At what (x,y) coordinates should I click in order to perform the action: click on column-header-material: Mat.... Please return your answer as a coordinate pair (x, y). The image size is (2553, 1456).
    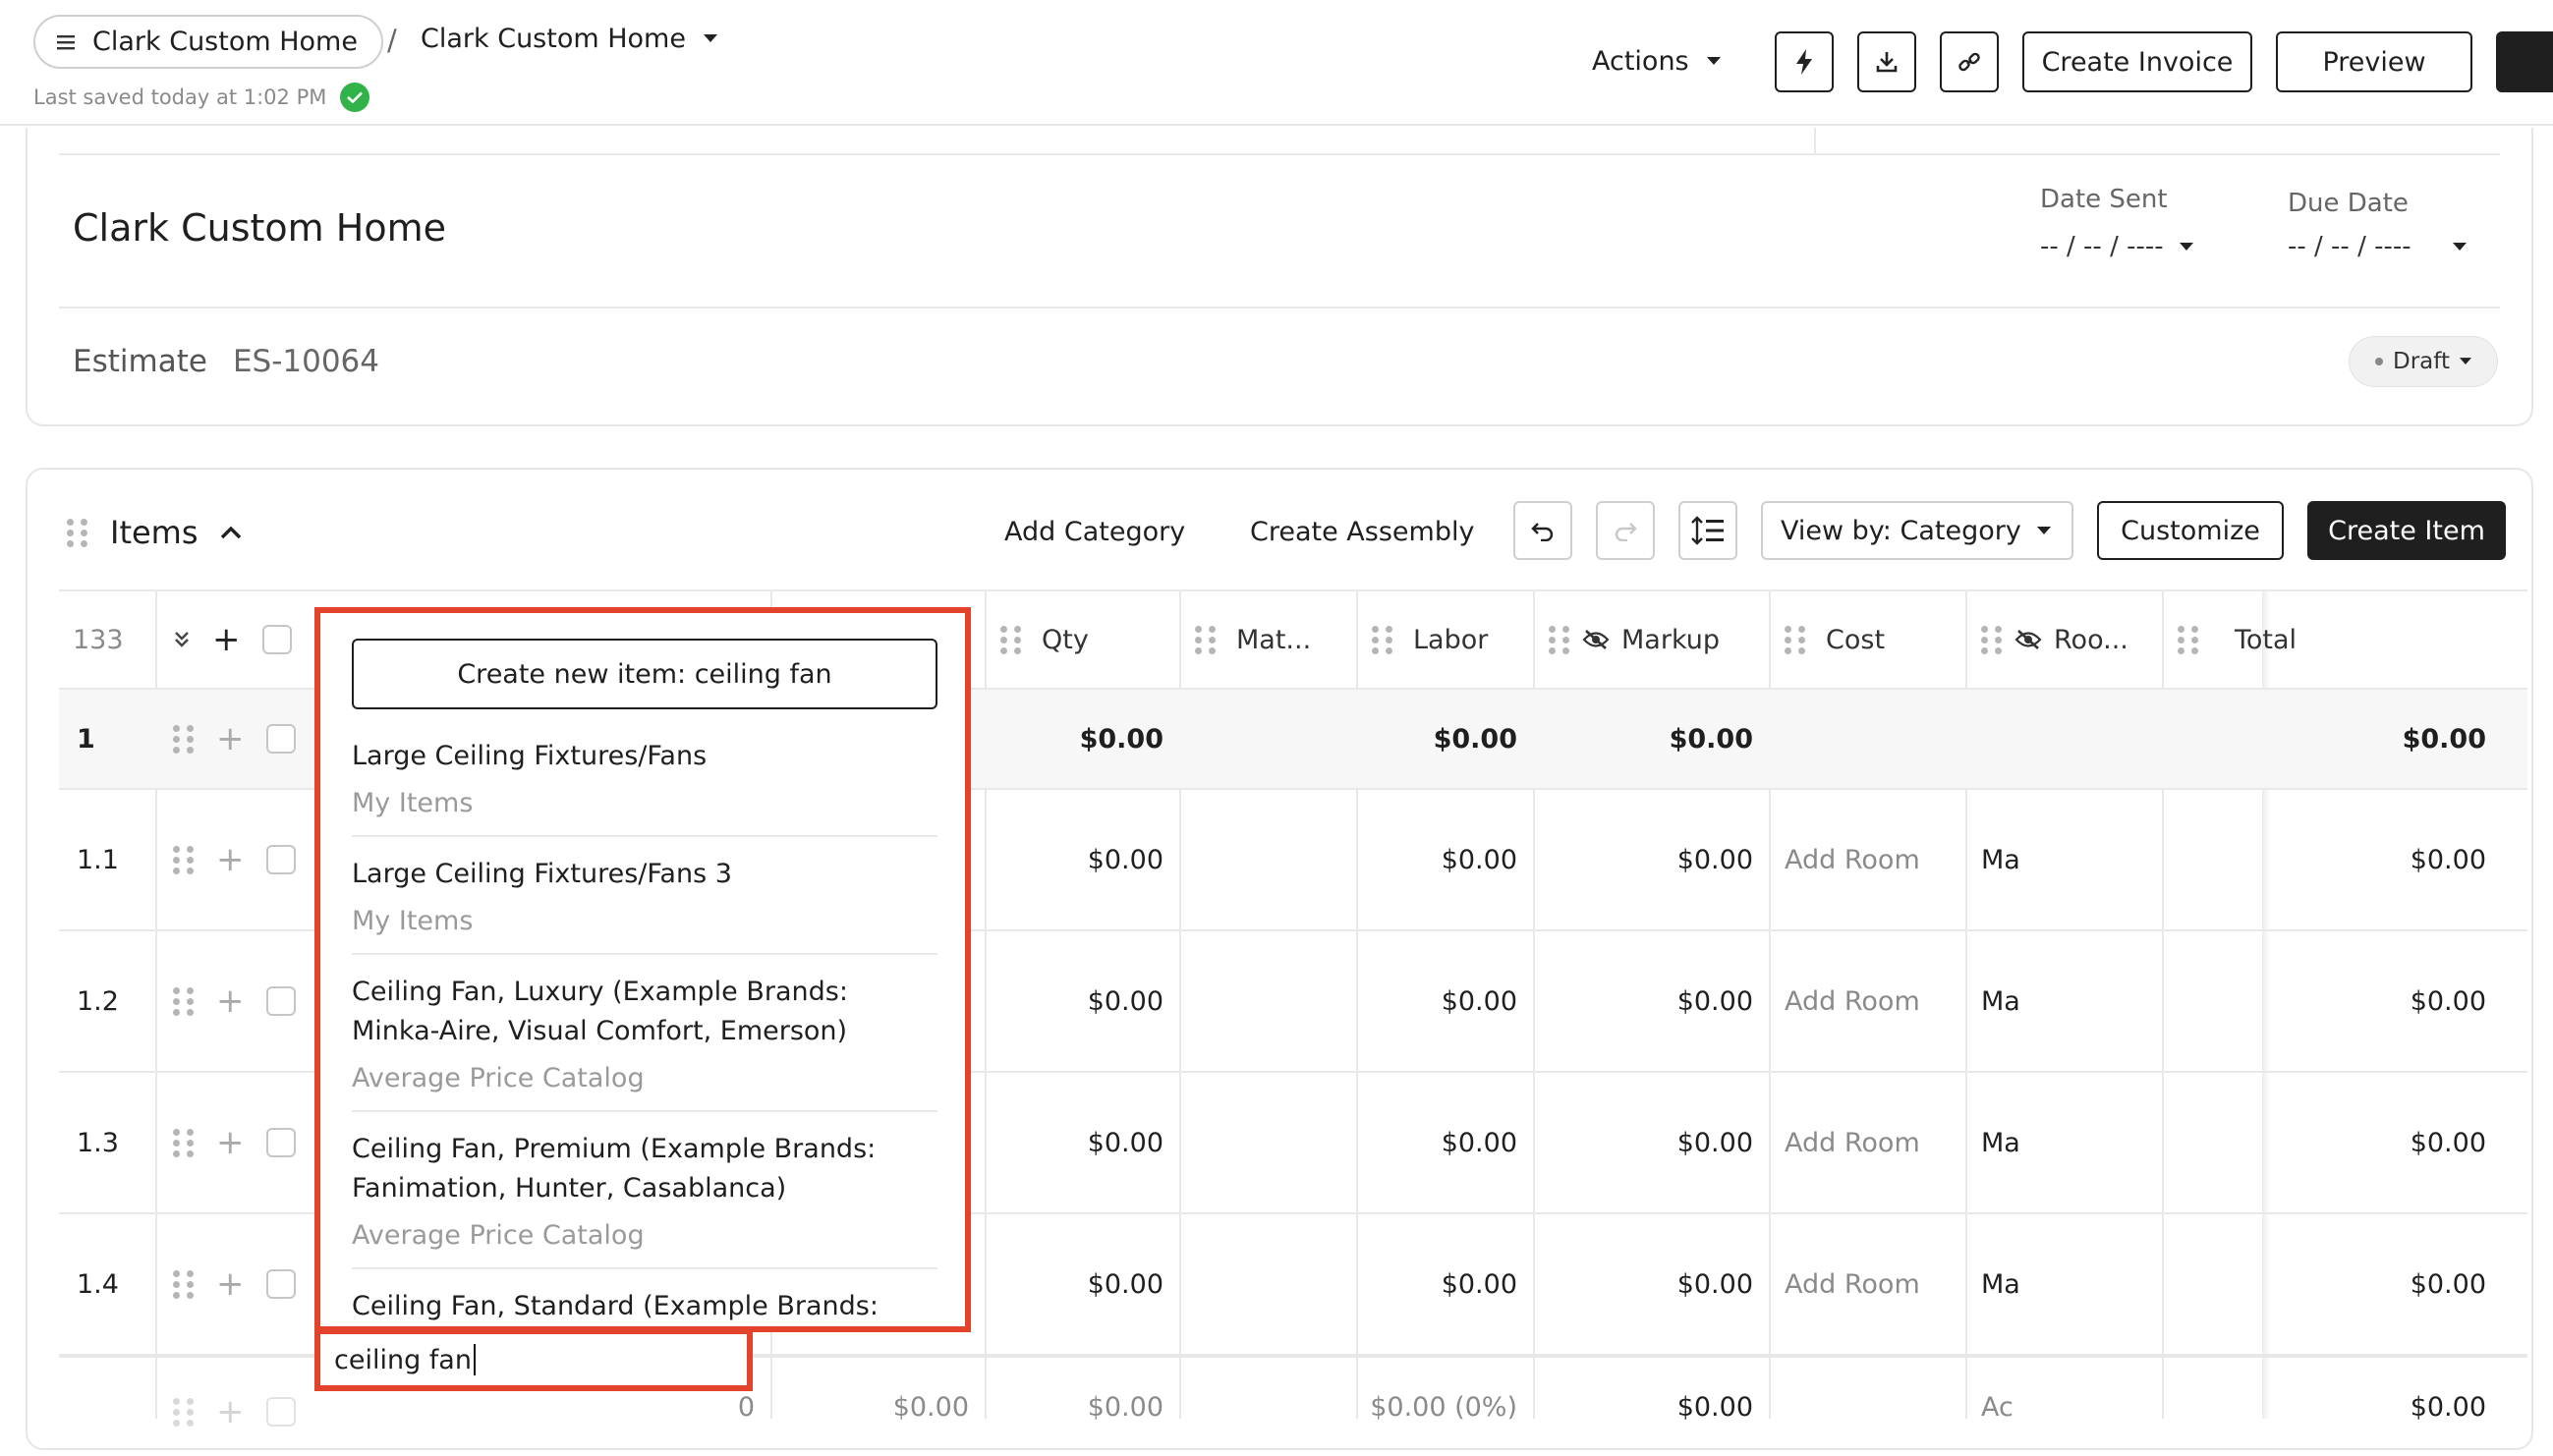
    Looking at the image, I should click on (1253, 639).